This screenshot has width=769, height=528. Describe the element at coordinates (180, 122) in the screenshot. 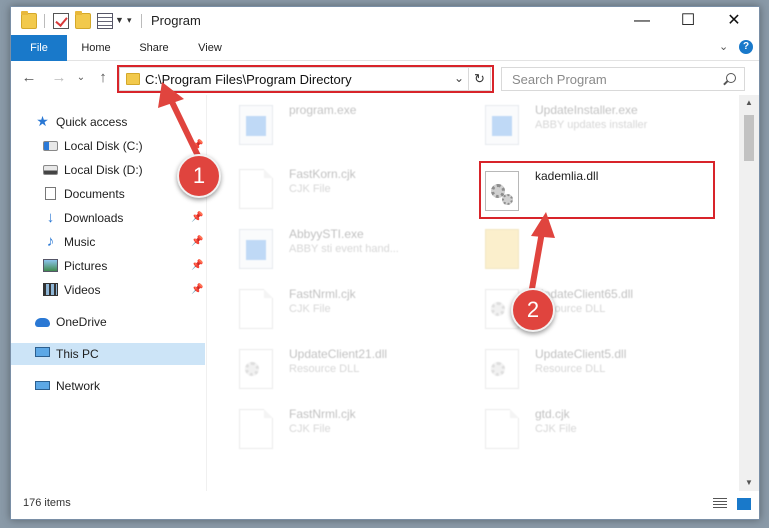

I see `arrow-to-address-bar` at that location.